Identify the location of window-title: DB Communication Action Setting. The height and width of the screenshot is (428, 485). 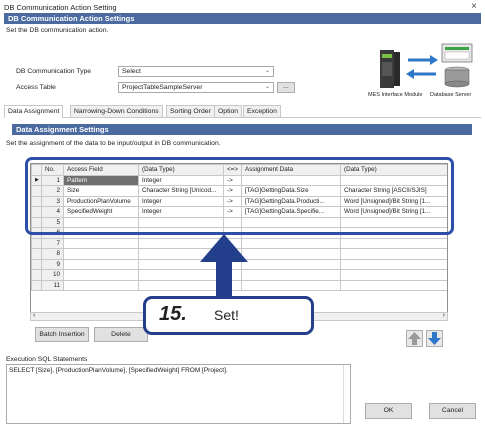
(60, 7).